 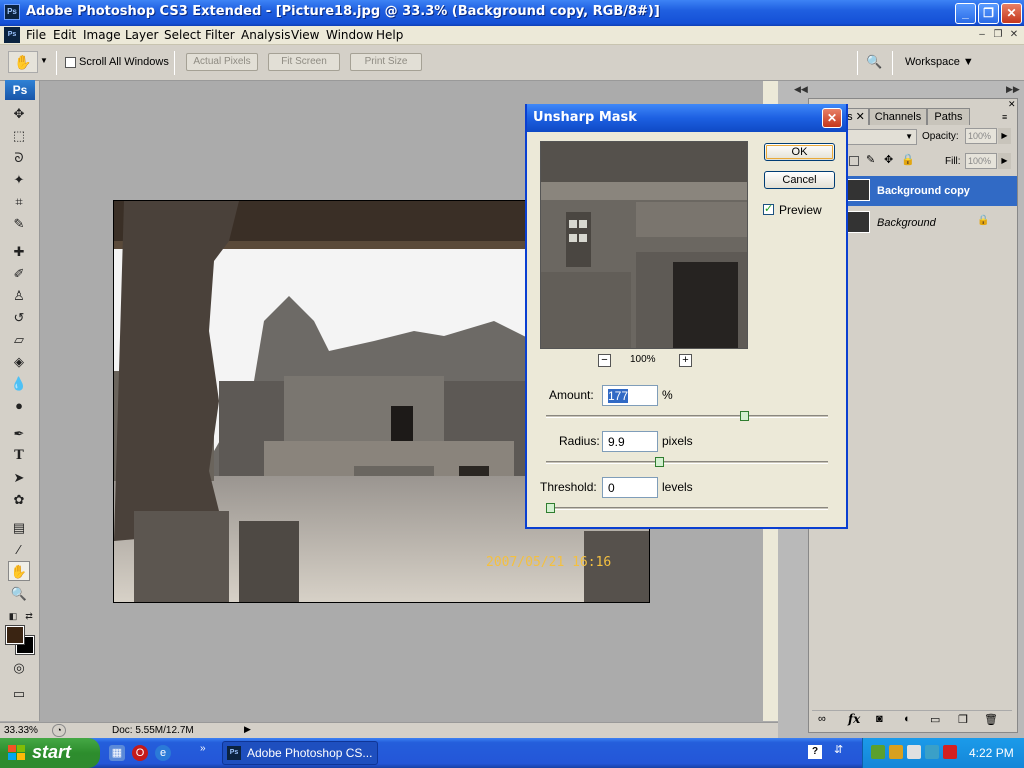 I want to click on amount-slider-track, so click(x=687, y=416).